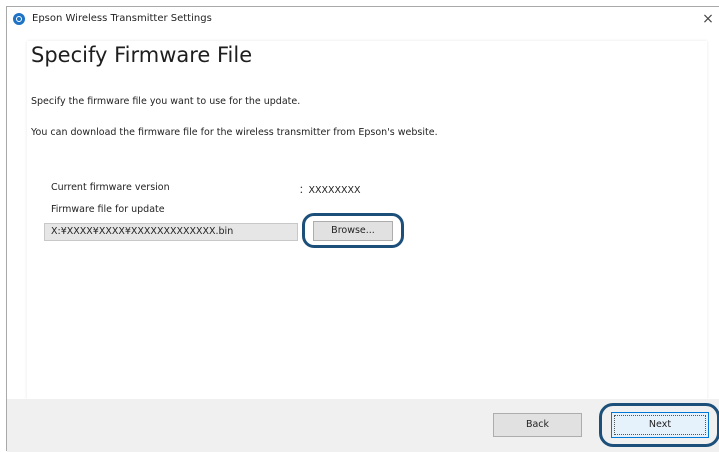 The width and height of the screenshot is (719, 452). Describe the element at coordinates (19, 19) in the screenshot. I see `epson-app-icon` at that location.